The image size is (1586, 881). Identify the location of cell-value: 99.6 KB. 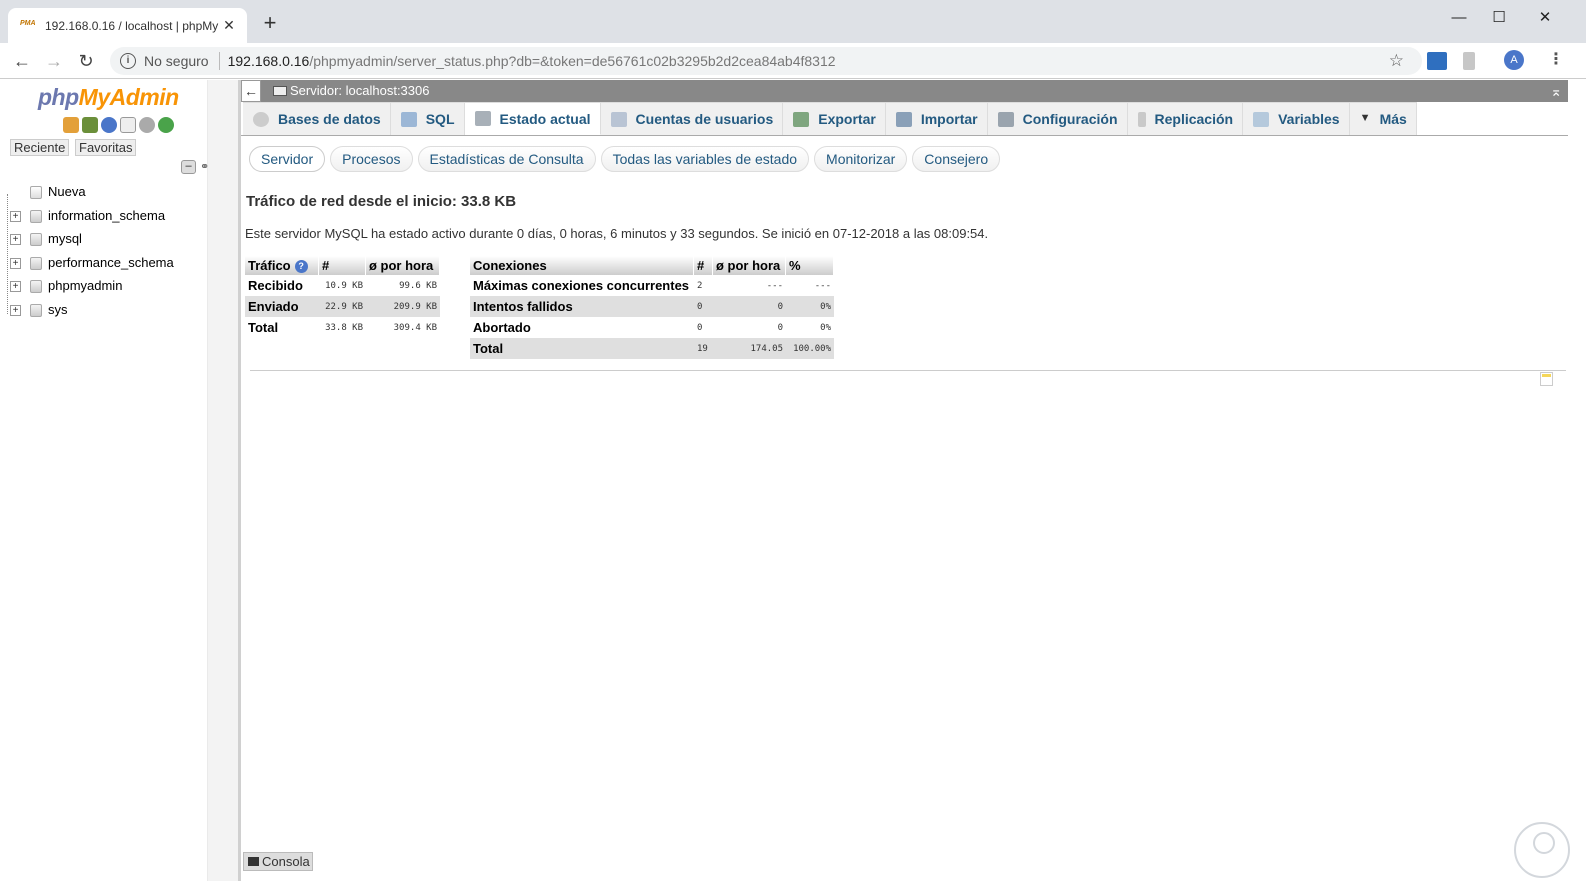
(403, 285).